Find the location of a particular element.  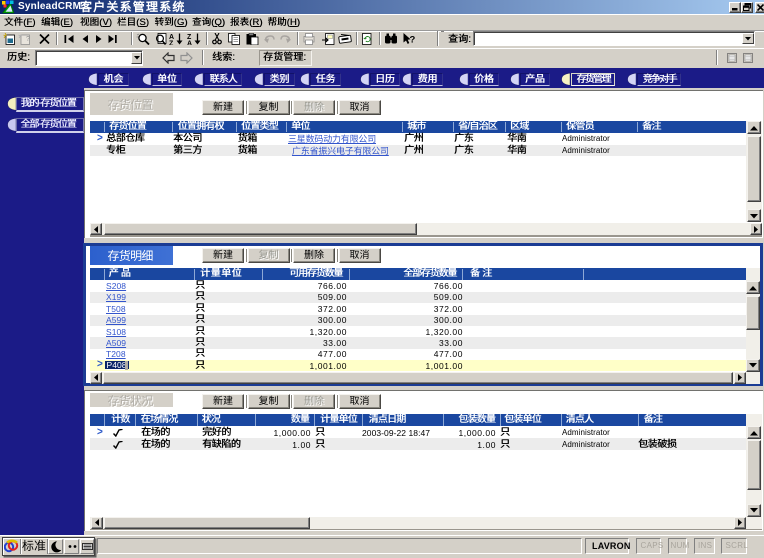

svg-text: A is located at coordinates (189, 42).